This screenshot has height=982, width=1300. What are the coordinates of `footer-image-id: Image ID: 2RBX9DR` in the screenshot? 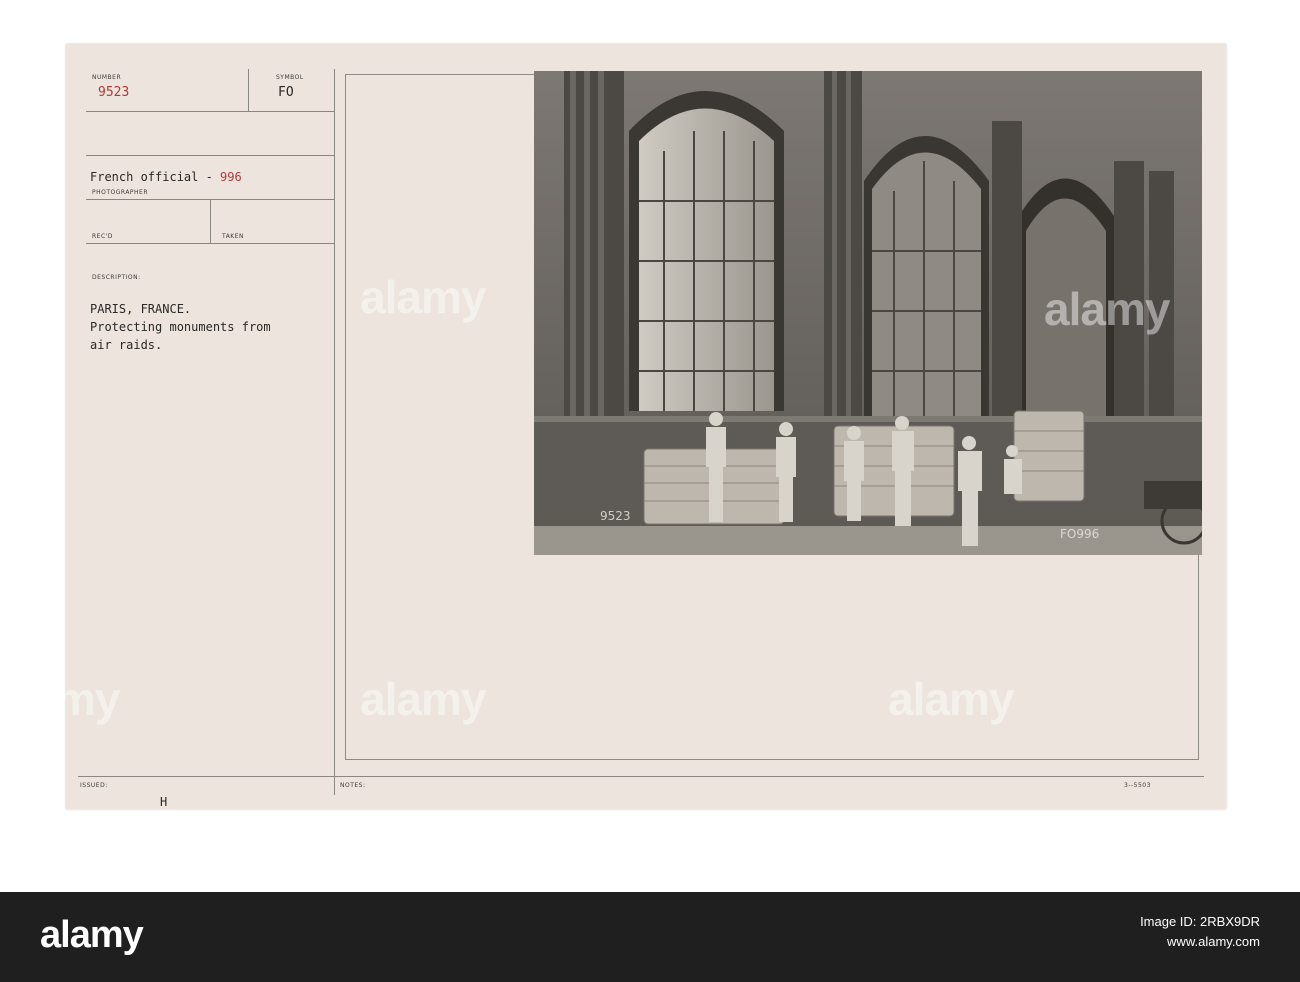 It's located at (1200, 921).